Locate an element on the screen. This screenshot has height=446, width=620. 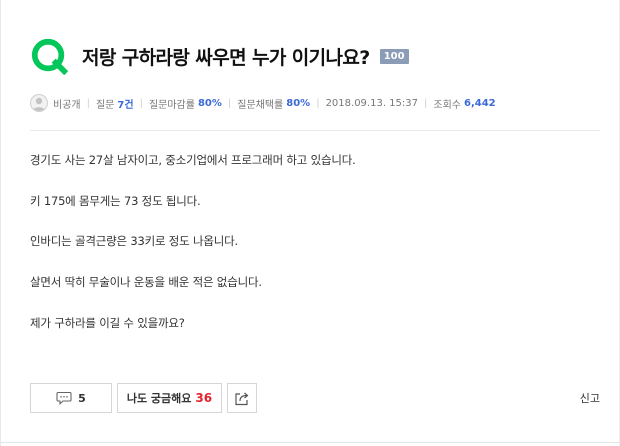
report-link: 신고 is located at coordinates (590, 398).